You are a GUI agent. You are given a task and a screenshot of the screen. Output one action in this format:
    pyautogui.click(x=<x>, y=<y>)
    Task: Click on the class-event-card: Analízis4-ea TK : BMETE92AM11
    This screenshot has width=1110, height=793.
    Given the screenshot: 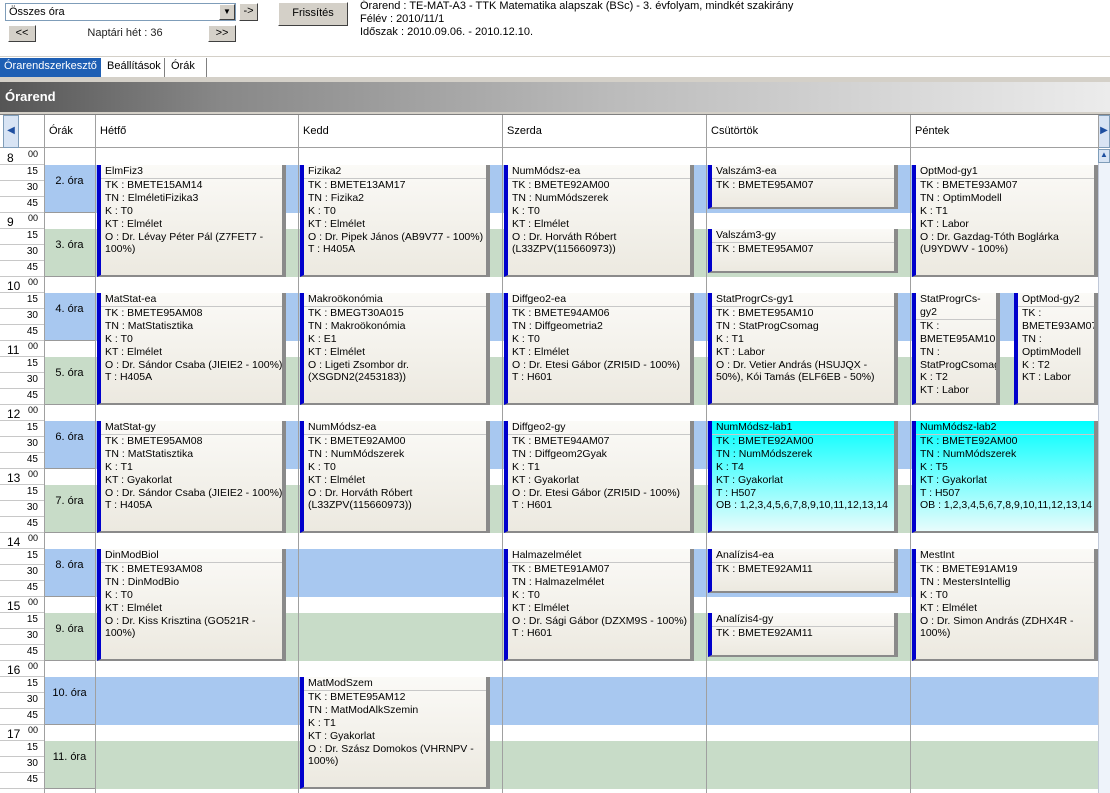 What is the action you would take?
    pyautogui.click(x=803, y=571)
    